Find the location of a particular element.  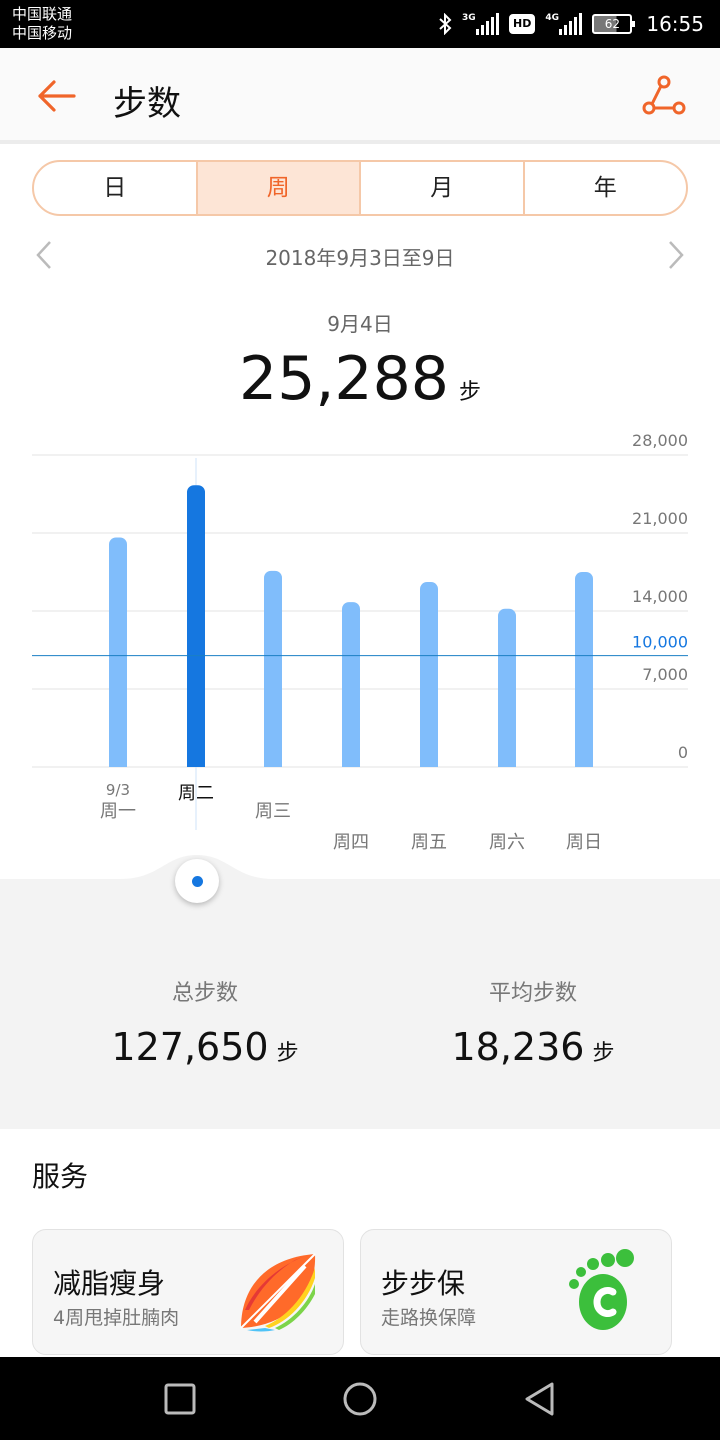

app-header: 步数 is located at coordinates (360, 96).